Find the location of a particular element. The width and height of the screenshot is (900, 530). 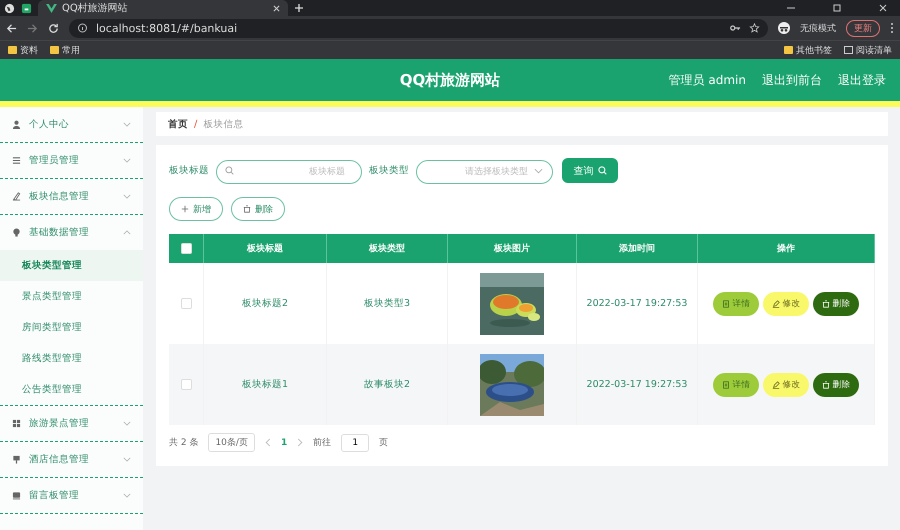

header-link: 退出到前台 is located at coordinates (792, 80).